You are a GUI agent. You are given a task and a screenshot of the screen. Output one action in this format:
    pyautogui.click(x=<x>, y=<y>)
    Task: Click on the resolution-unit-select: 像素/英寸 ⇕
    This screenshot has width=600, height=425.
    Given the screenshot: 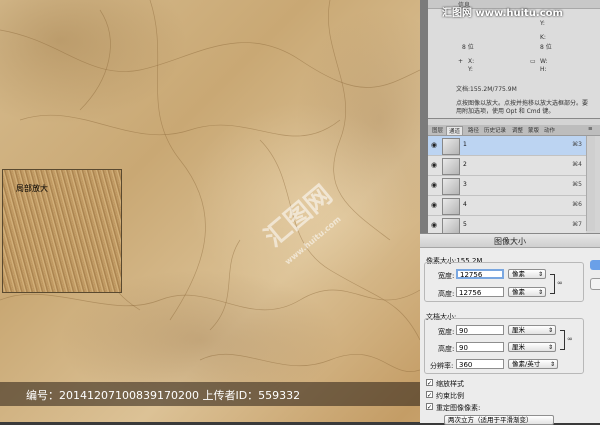 What is the action you would take?
    pyautogui.click(x=533, y=364)
    